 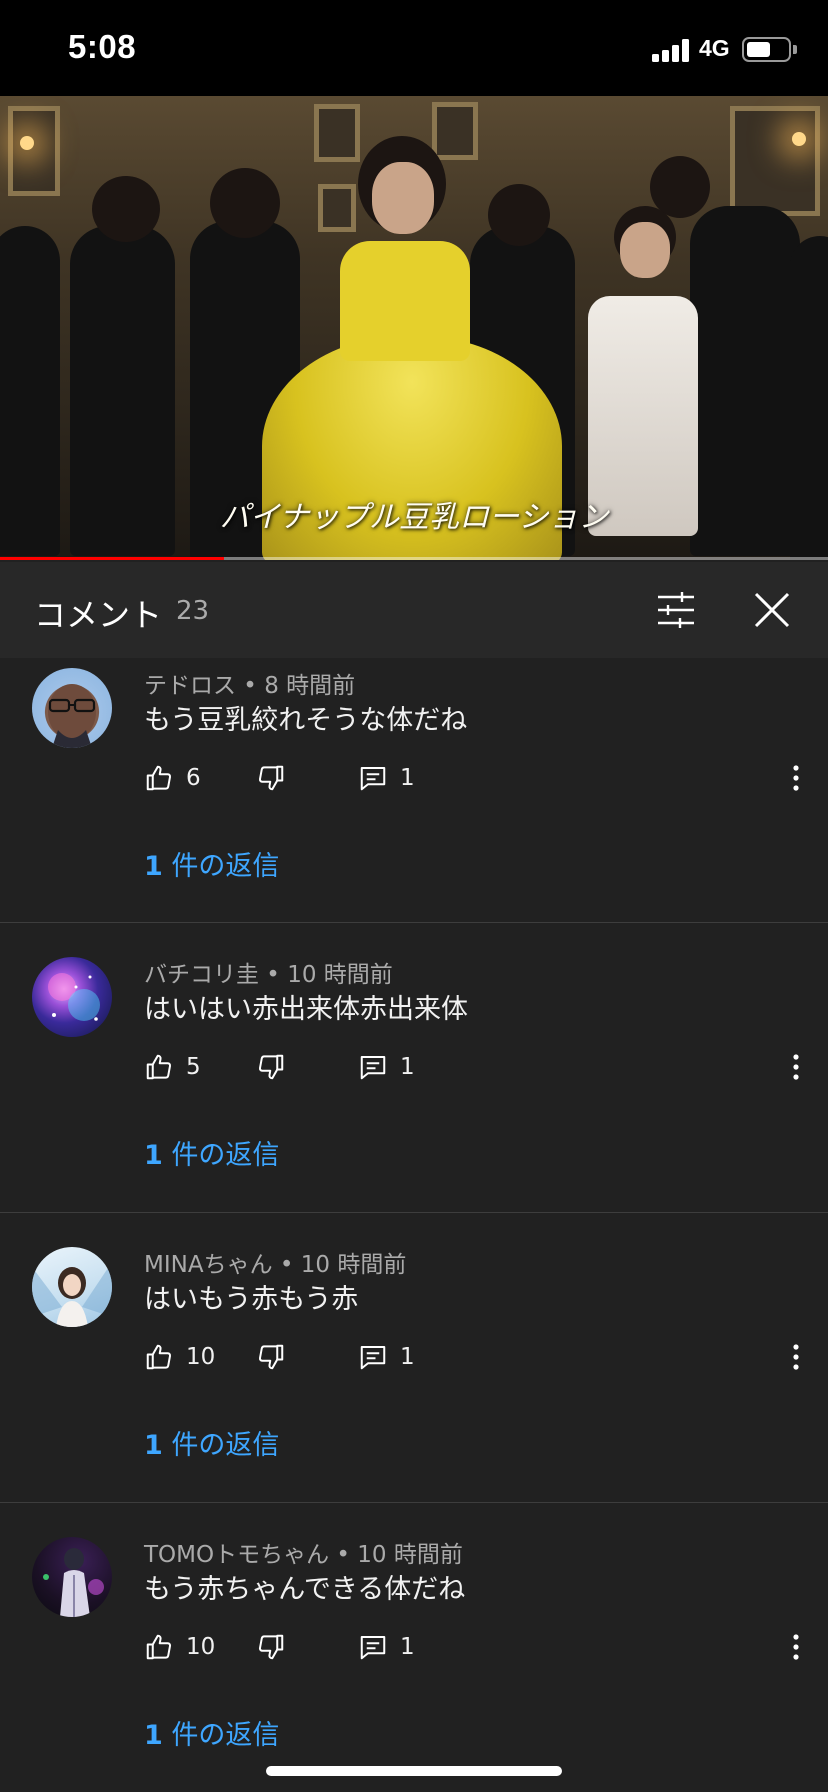 I want to click on yellow-bodice, so click(x=405, y=301).